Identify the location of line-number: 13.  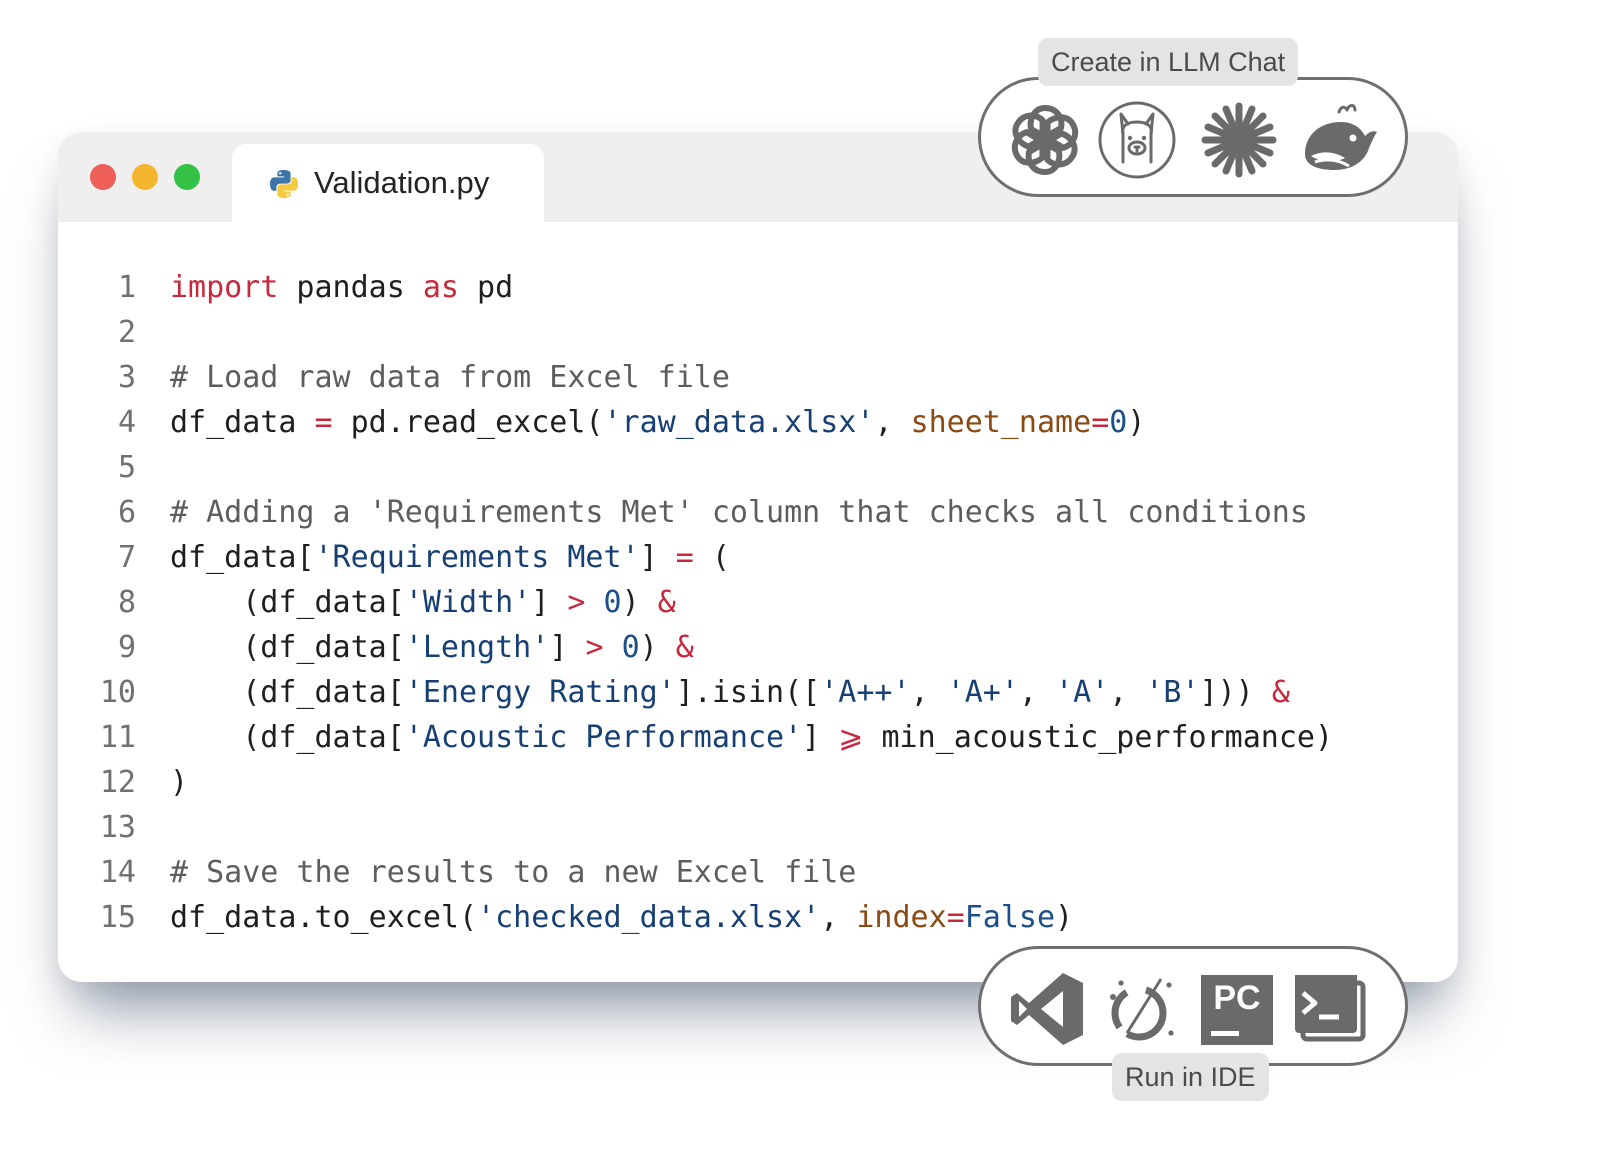
(117, 827).